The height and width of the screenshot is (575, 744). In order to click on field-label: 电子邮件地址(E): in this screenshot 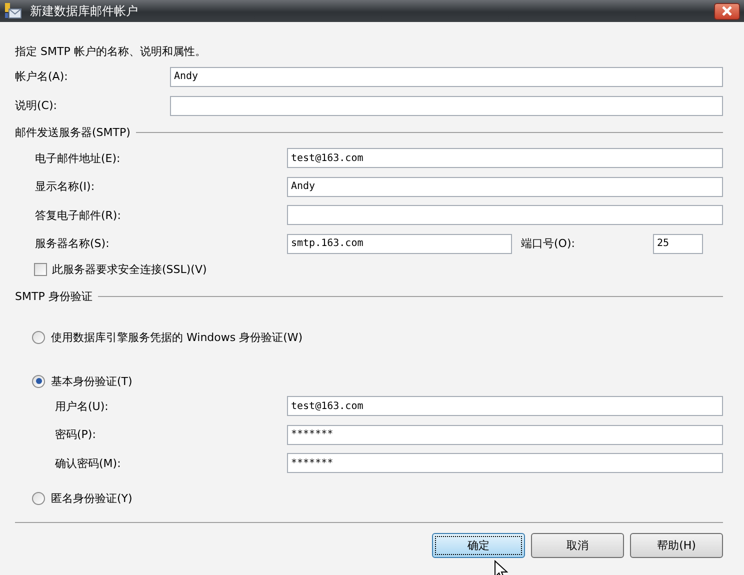, I will do `click(78, 158)`.